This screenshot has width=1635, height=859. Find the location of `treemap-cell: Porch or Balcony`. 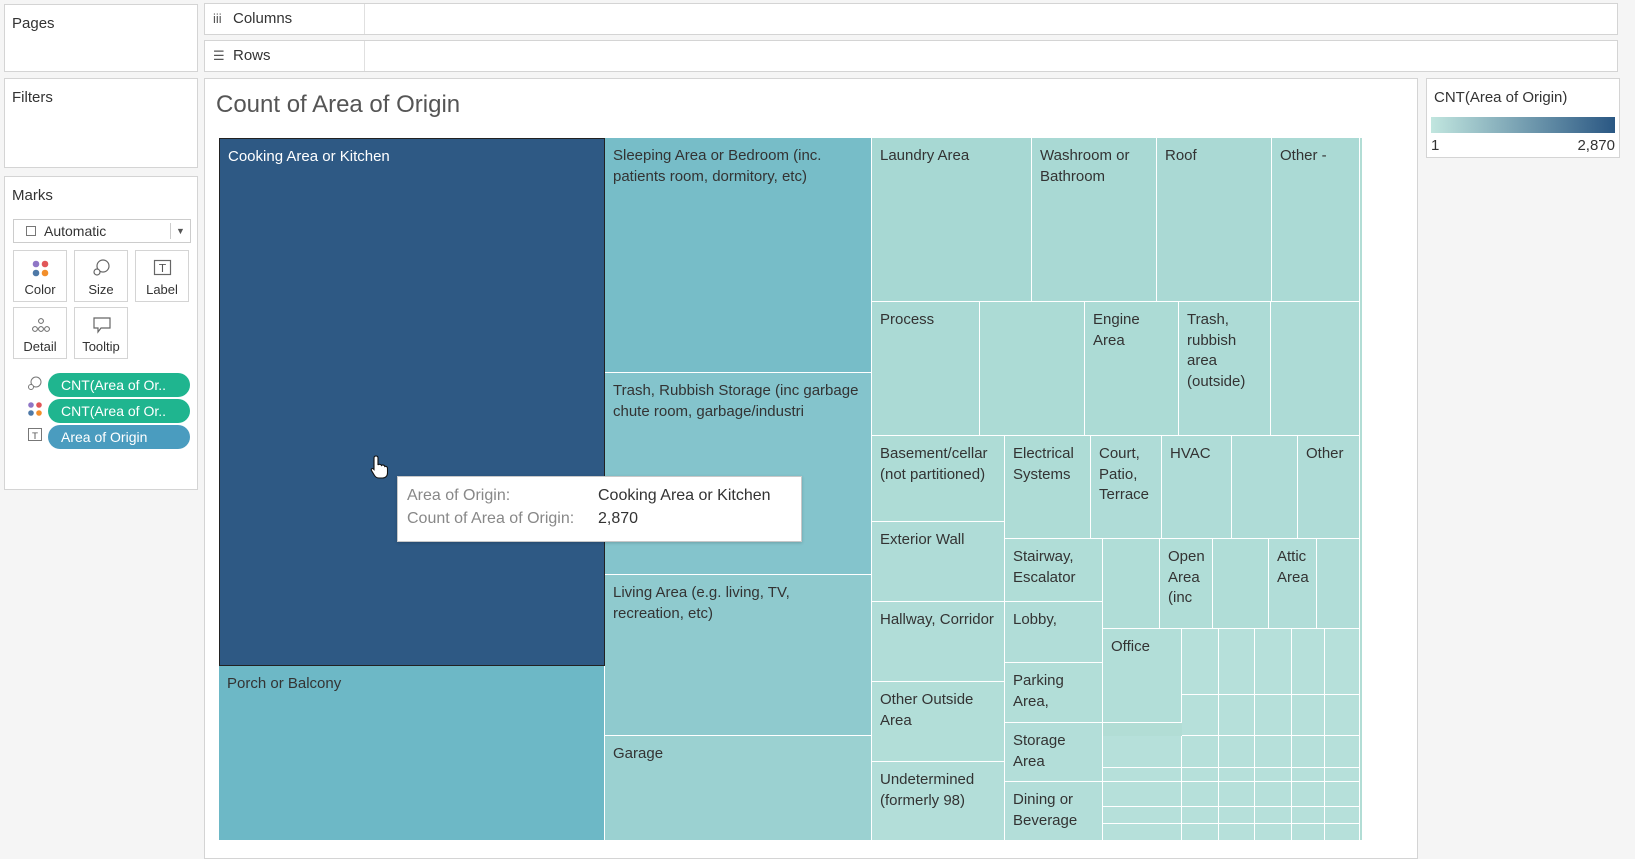

treemap-cell: Porch or Balcony is located at coordinates (412, 753).